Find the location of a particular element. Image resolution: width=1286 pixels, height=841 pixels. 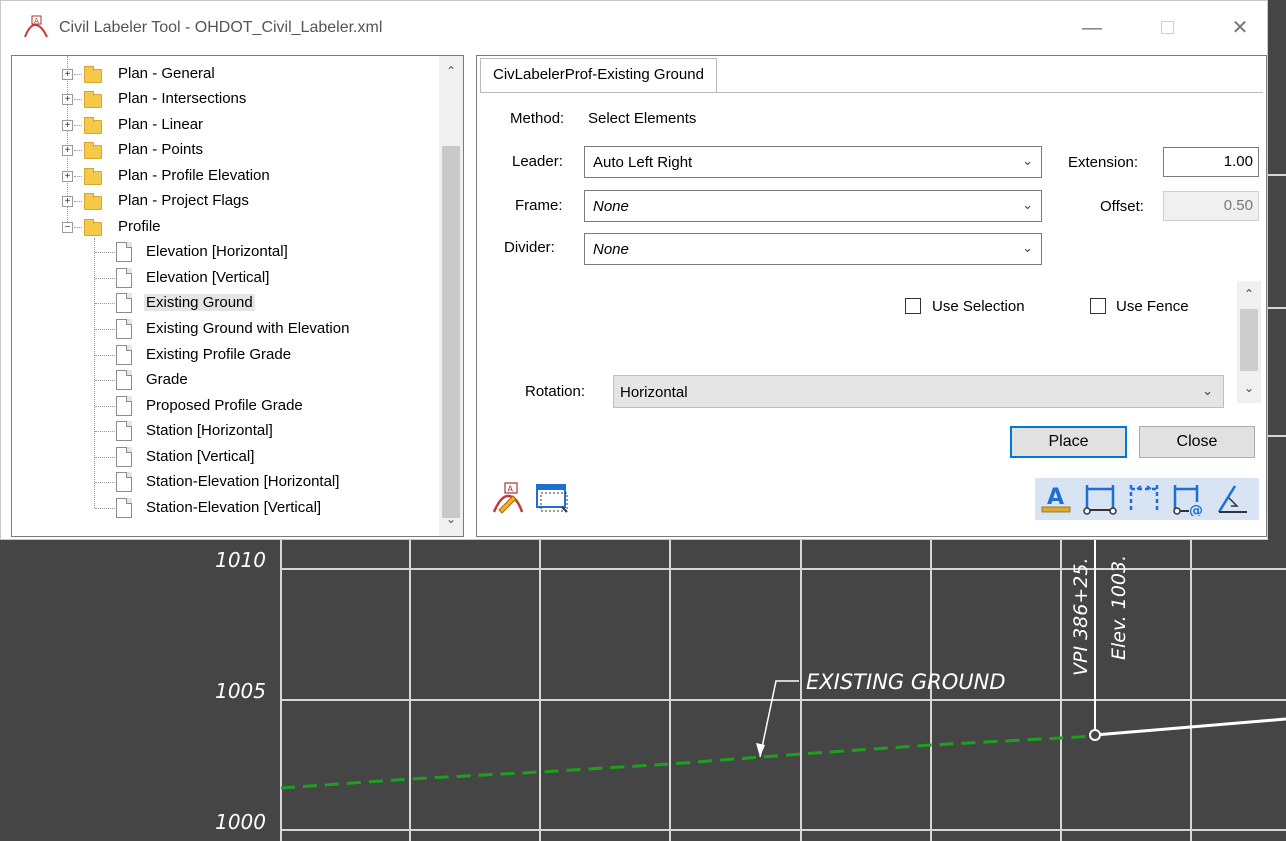

maximize-button is located at coordinates (1167, 28).